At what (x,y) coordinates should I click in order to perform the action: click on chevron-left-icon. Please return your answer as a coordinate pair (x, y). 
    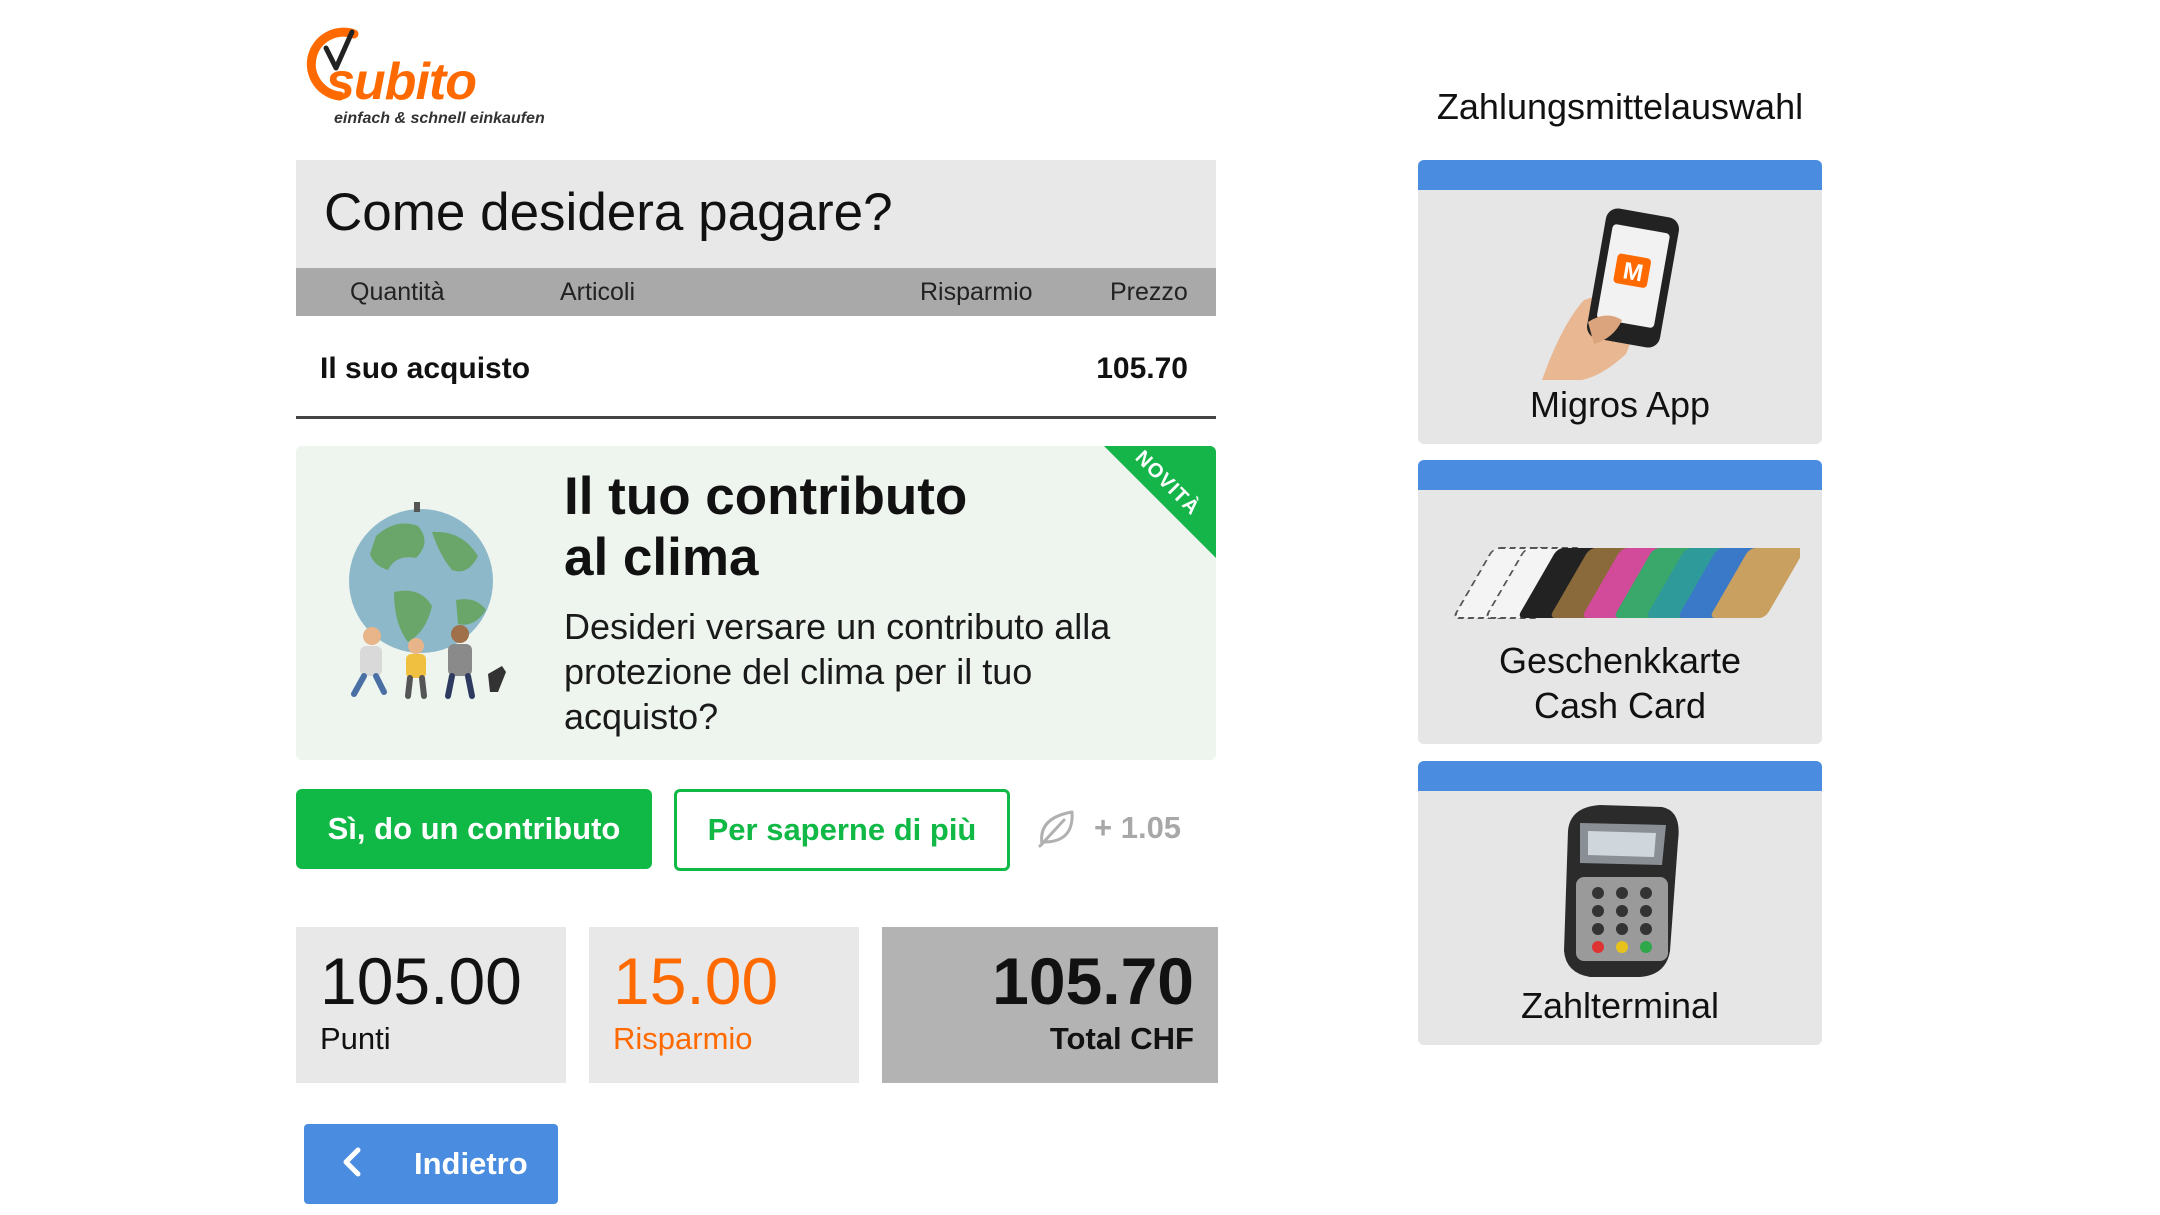
    Looking at the image, I should click on (352, 1162).